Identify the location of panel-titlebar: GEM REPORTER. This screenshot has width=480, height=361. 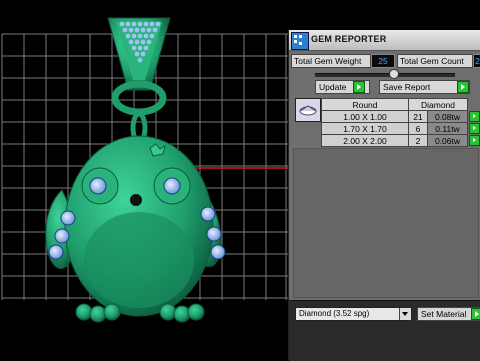
(384, 40).